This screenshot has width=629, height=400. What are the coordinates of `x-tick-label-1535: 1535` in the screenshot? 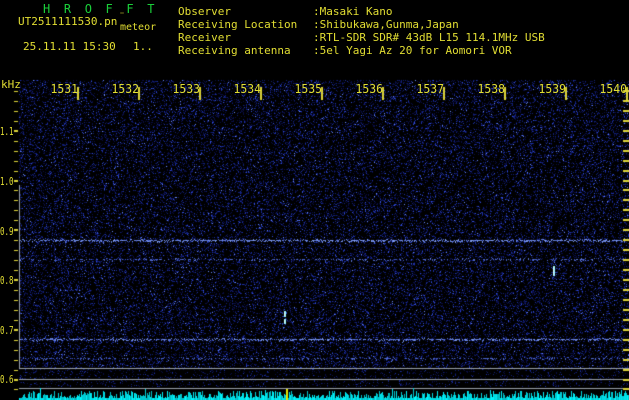 It's located at (308, 89).